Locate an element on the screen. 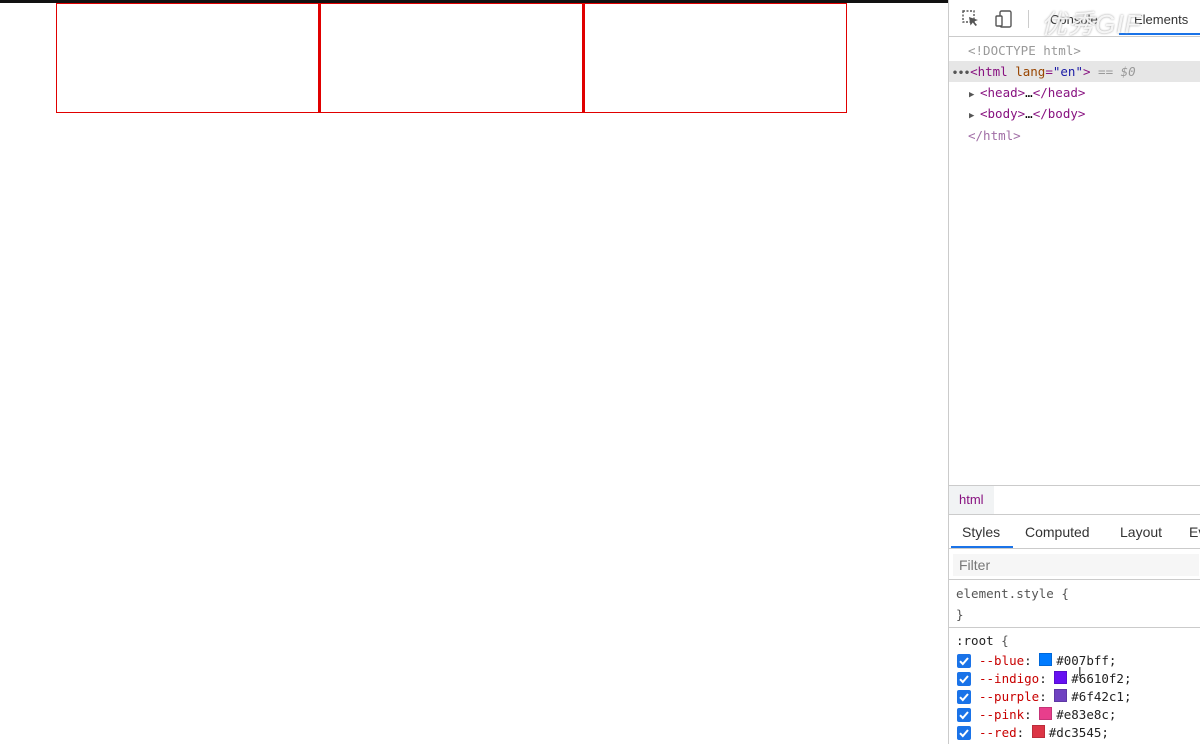  html-attr-value: "en" is located at coordinates (1067, 71).